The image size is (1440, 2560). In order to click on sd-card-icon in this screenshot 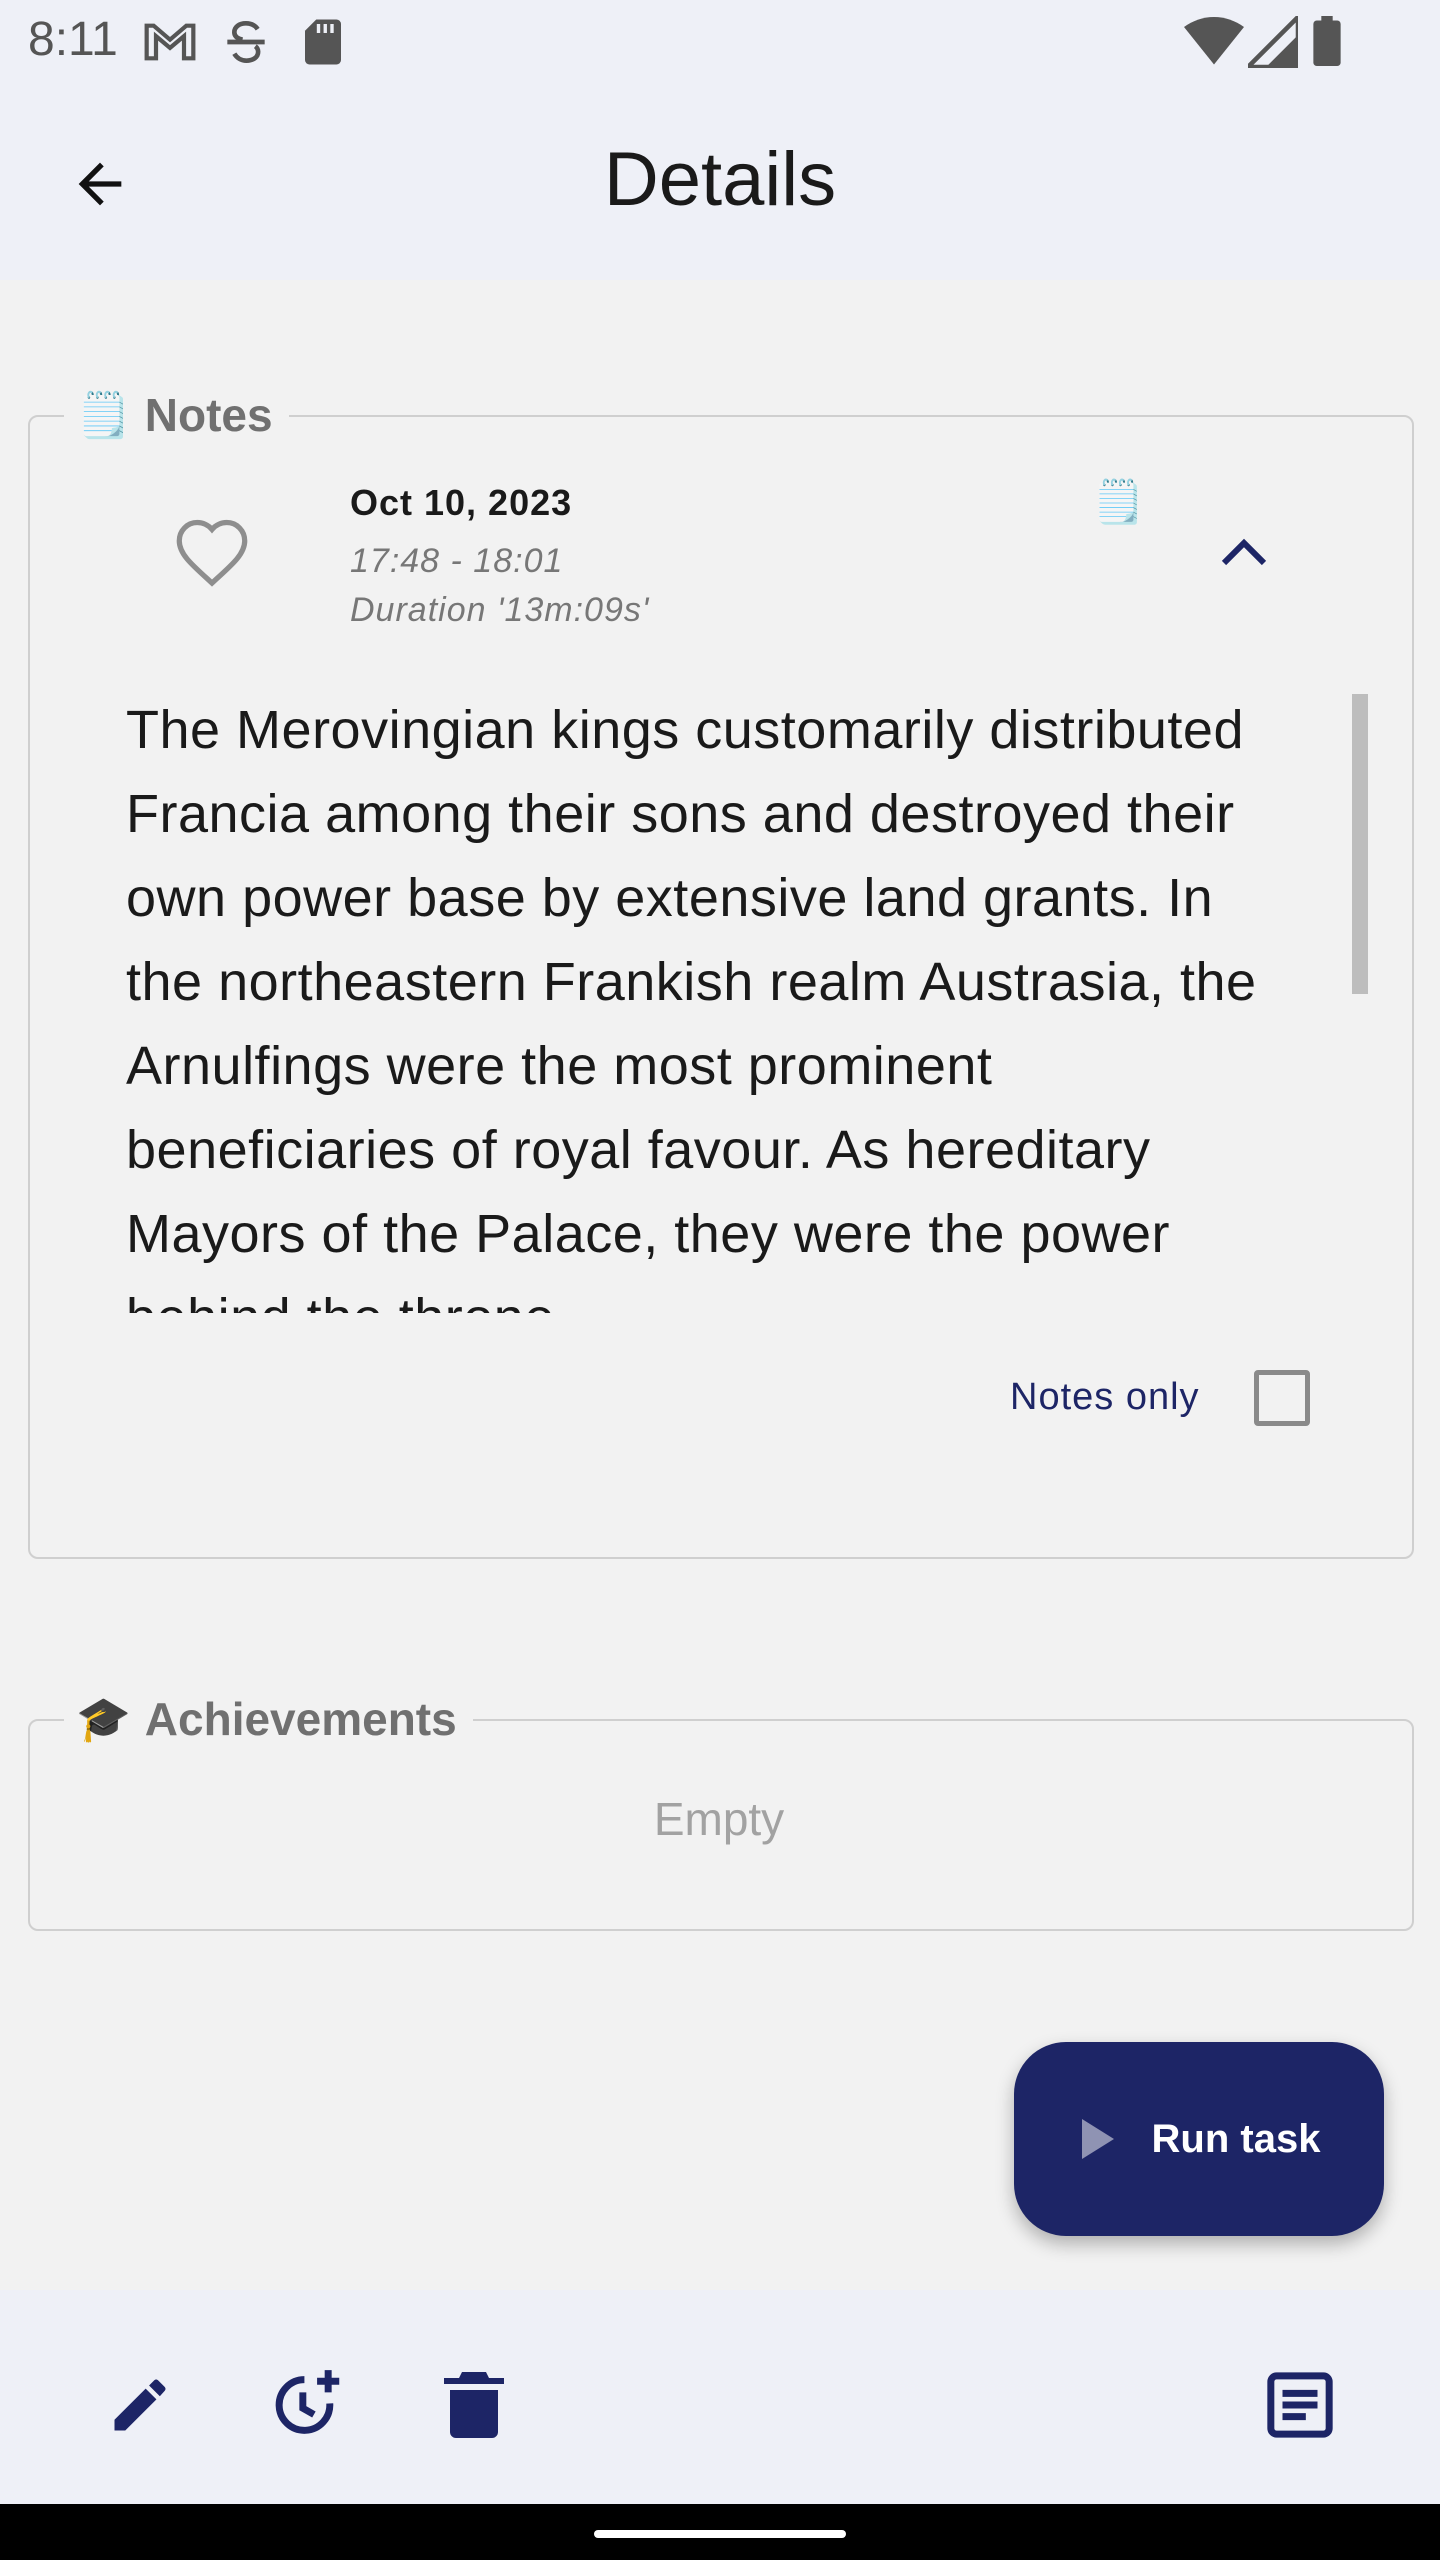, I will do `click(323, 44)`.